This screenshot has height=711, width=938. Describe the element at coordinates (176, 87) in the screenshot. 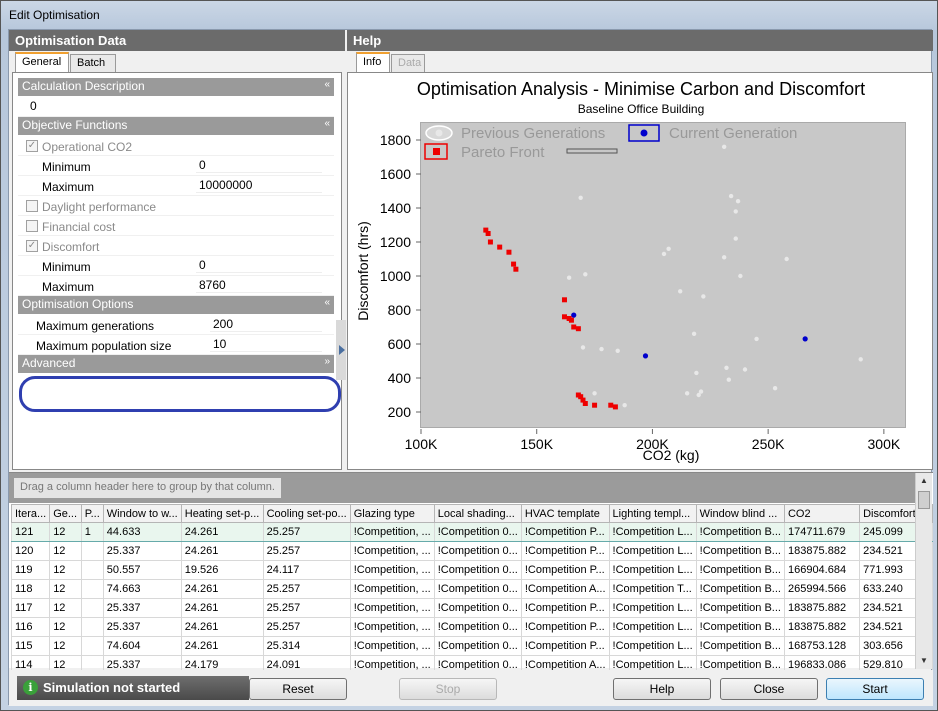

I see `category-calculation-description: Calculation Description «` at that location.